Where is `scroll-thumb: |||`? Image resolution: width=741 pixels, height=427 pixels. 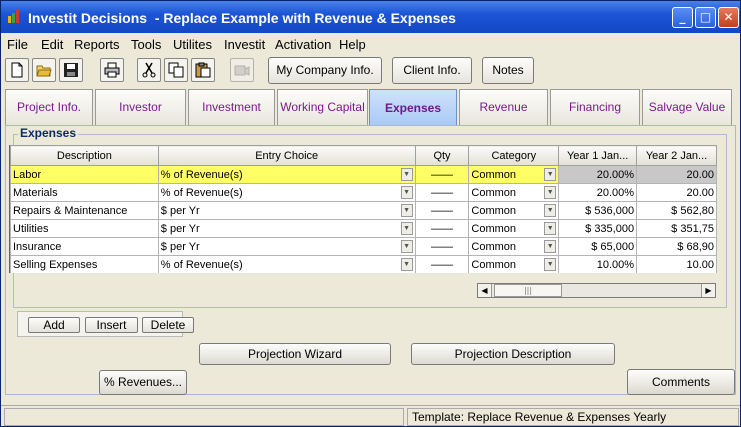 scroll-thumb: ||| is located at coordinates (528, 290).